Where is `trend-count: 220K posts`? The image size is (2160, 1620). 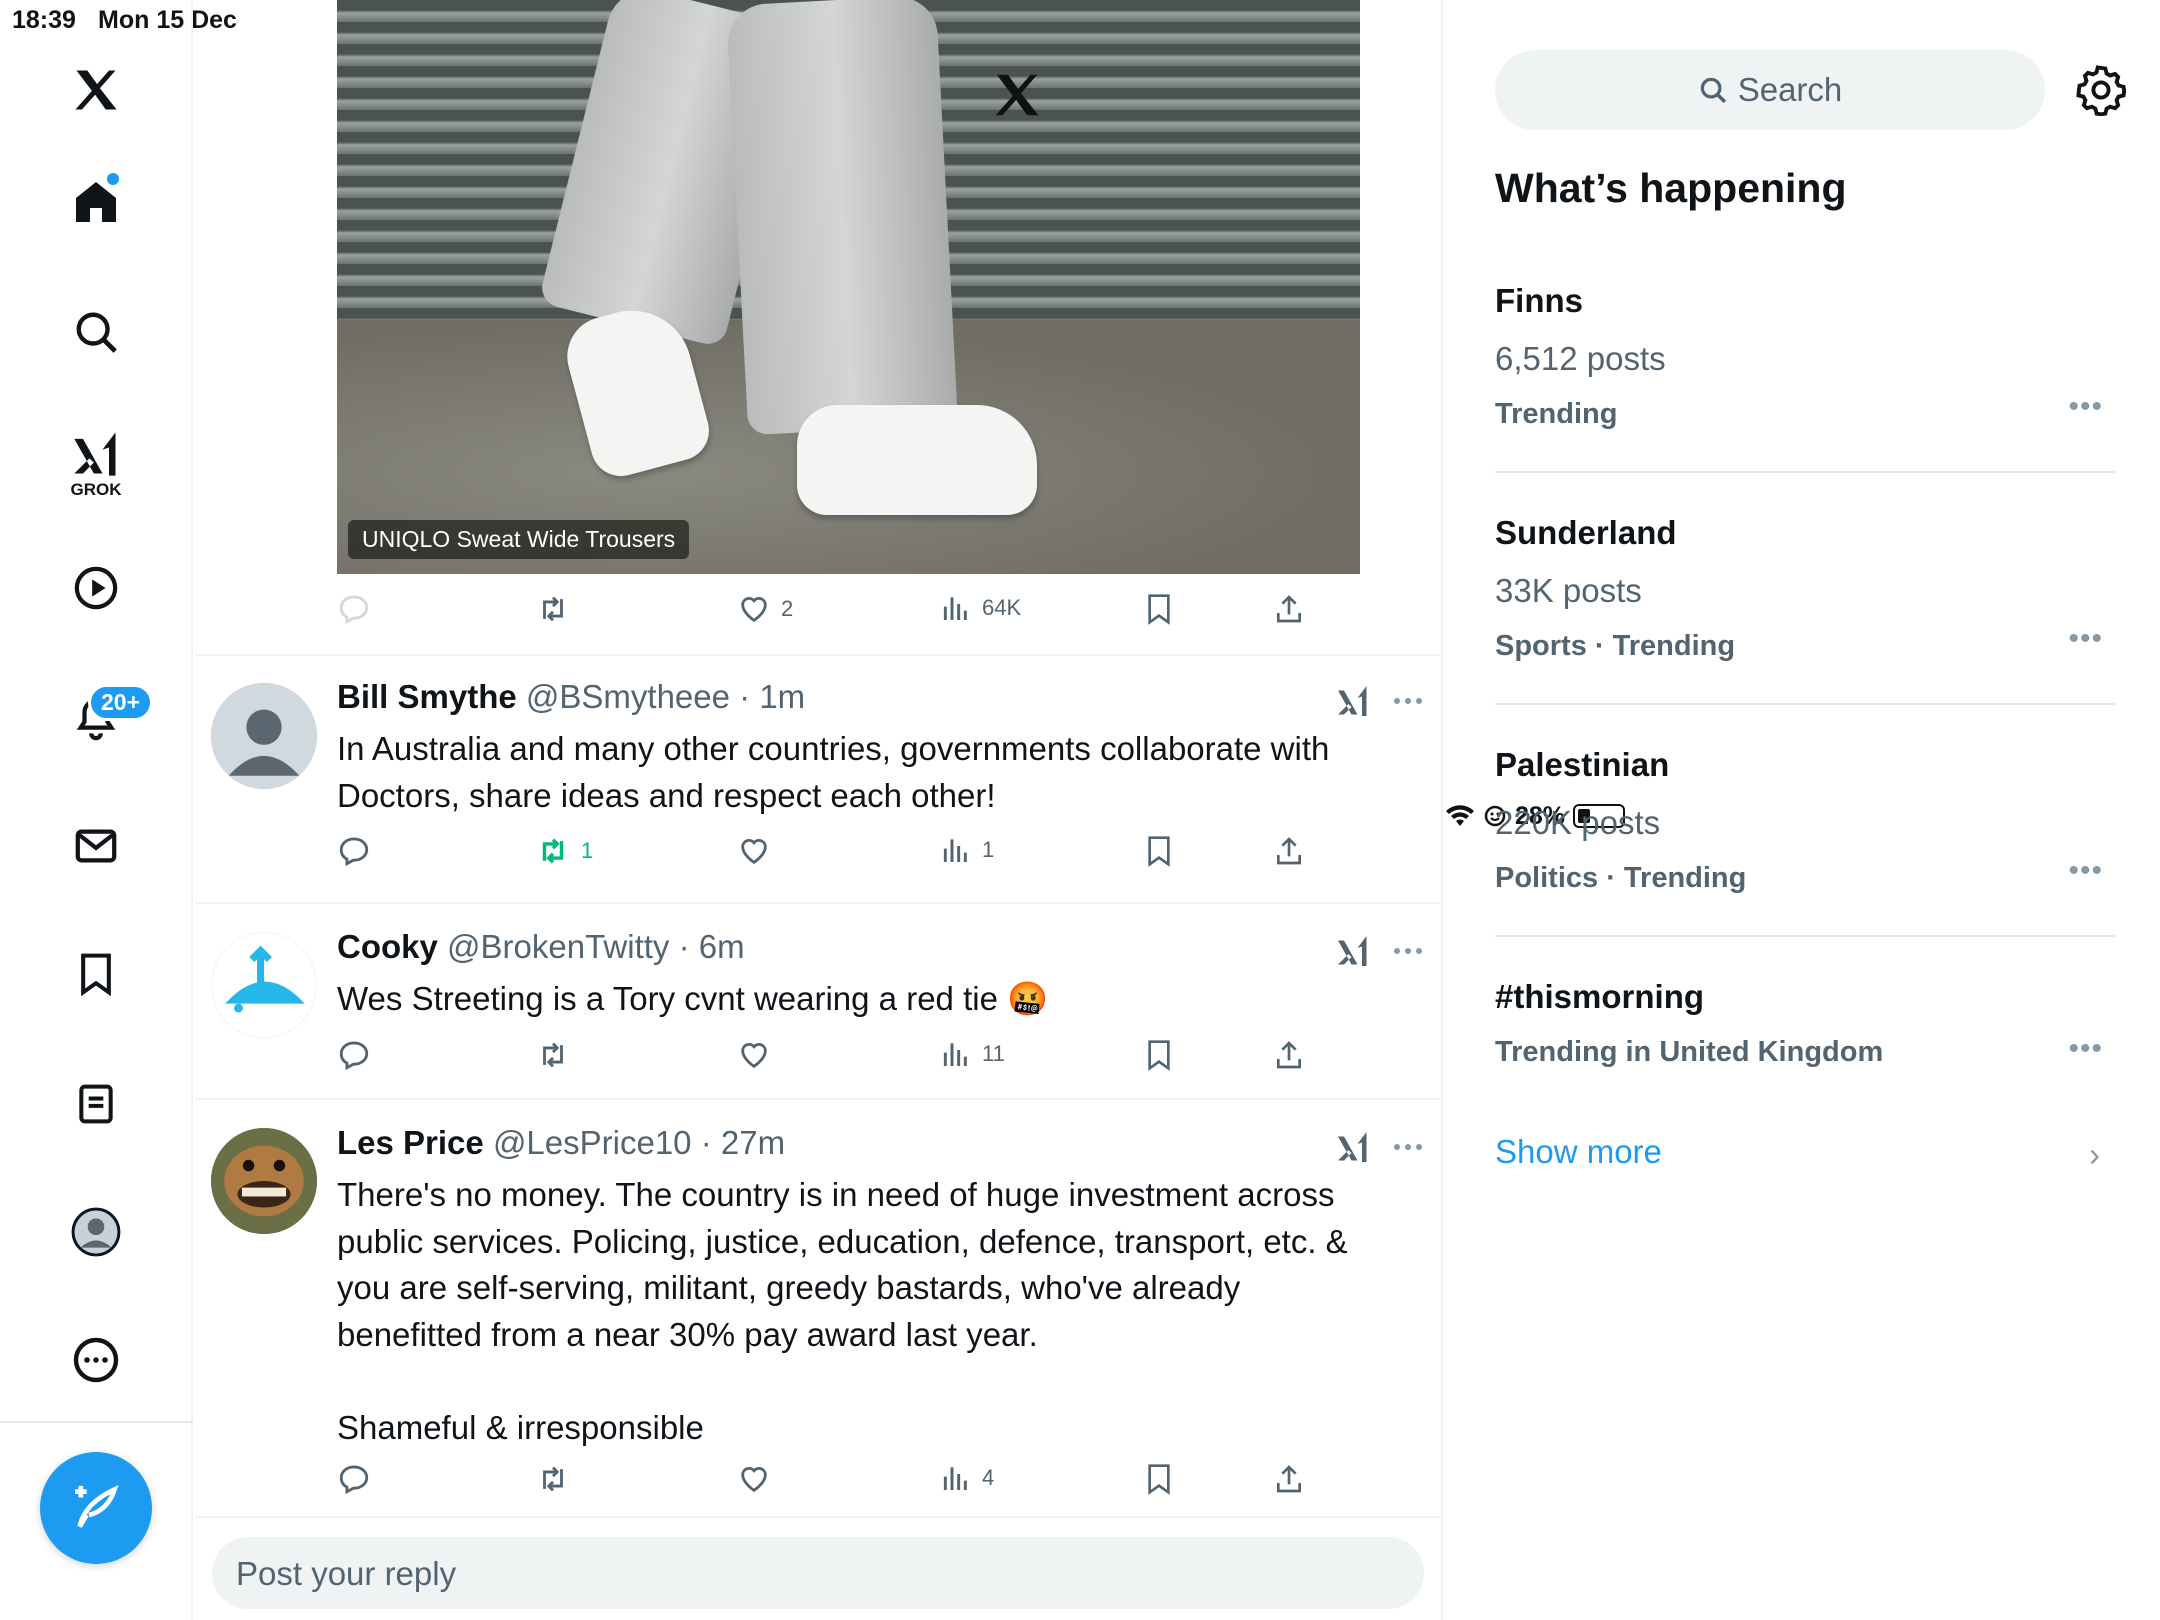 trend-count: 220K posts is located at coordinates (1578, 822).